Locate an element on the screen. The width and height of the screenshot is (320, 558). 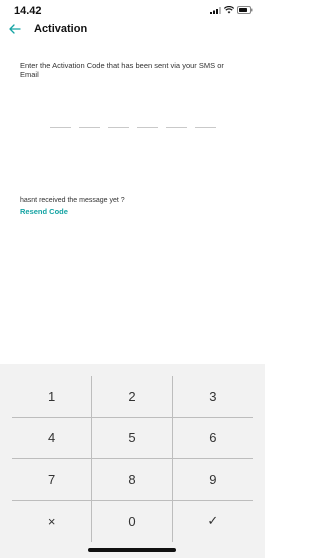
key-confirm-icon: ✓ is located at coordinates (213, 522).